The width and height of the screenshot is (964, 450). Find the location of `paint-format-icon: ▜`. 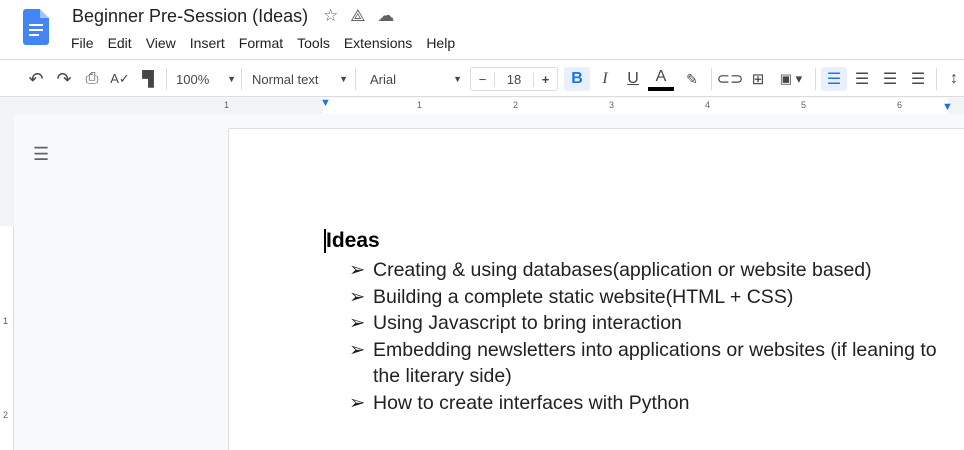

paint-format-icon: ▜ is located at coordinates (148, 79).